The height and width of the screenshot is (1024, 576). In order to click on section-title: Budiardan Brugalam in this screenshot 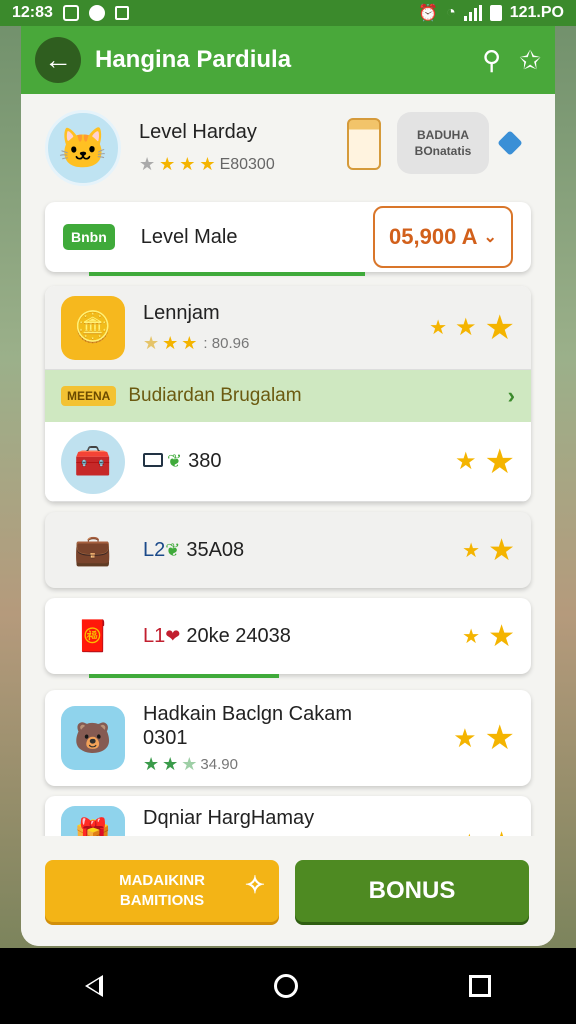, I will do `click(215, 395)`.